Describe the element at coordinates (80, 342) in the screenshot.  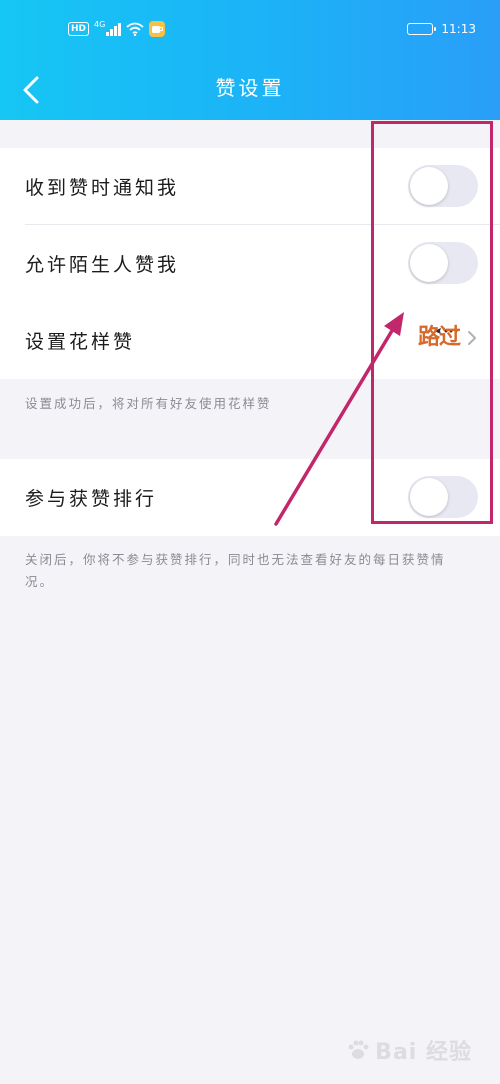
I see `style-like-label: 设置花样赞` at that location.